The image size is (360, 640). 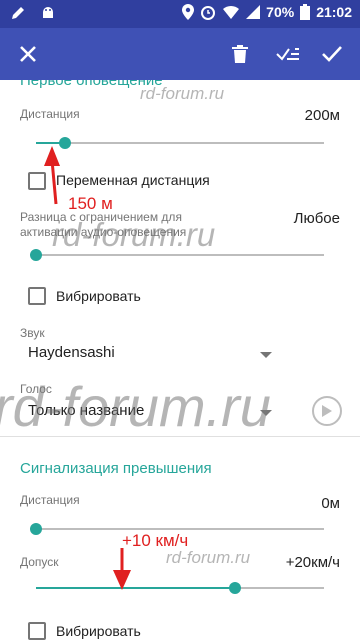 I want to click on annotation-arrow-up, so click(x=52, y=175).